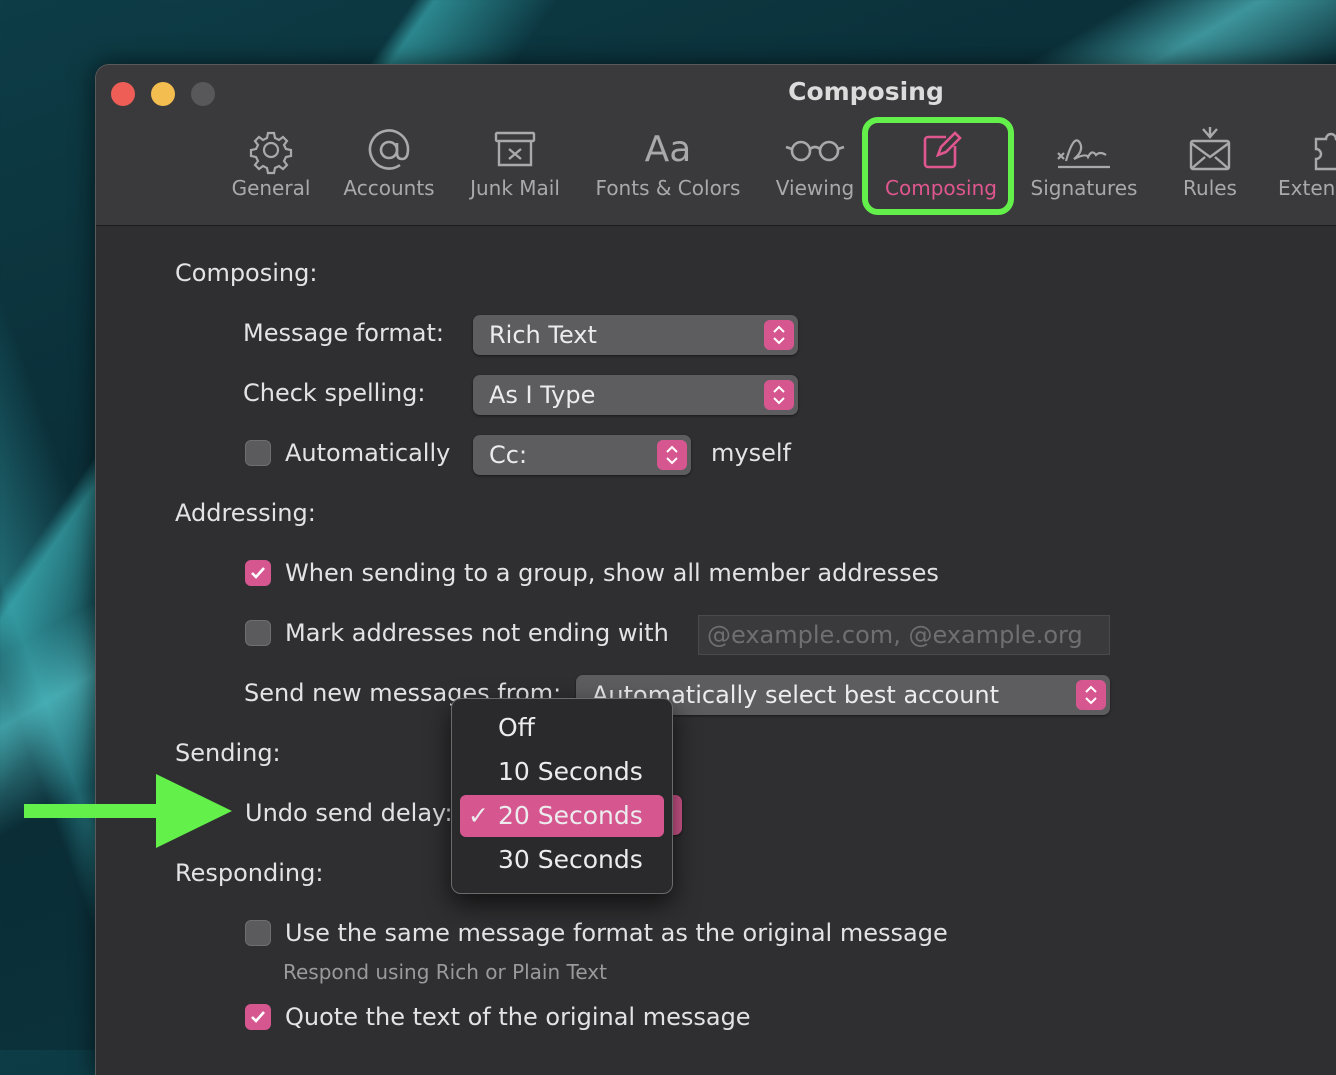 Image resolution: width=1336 pixels, height=1075 pixels. What do you see at coordinates (245, 513) in the screenshot?
I see `addressing-heading: Addressing:` at bounding box center [245, 513].